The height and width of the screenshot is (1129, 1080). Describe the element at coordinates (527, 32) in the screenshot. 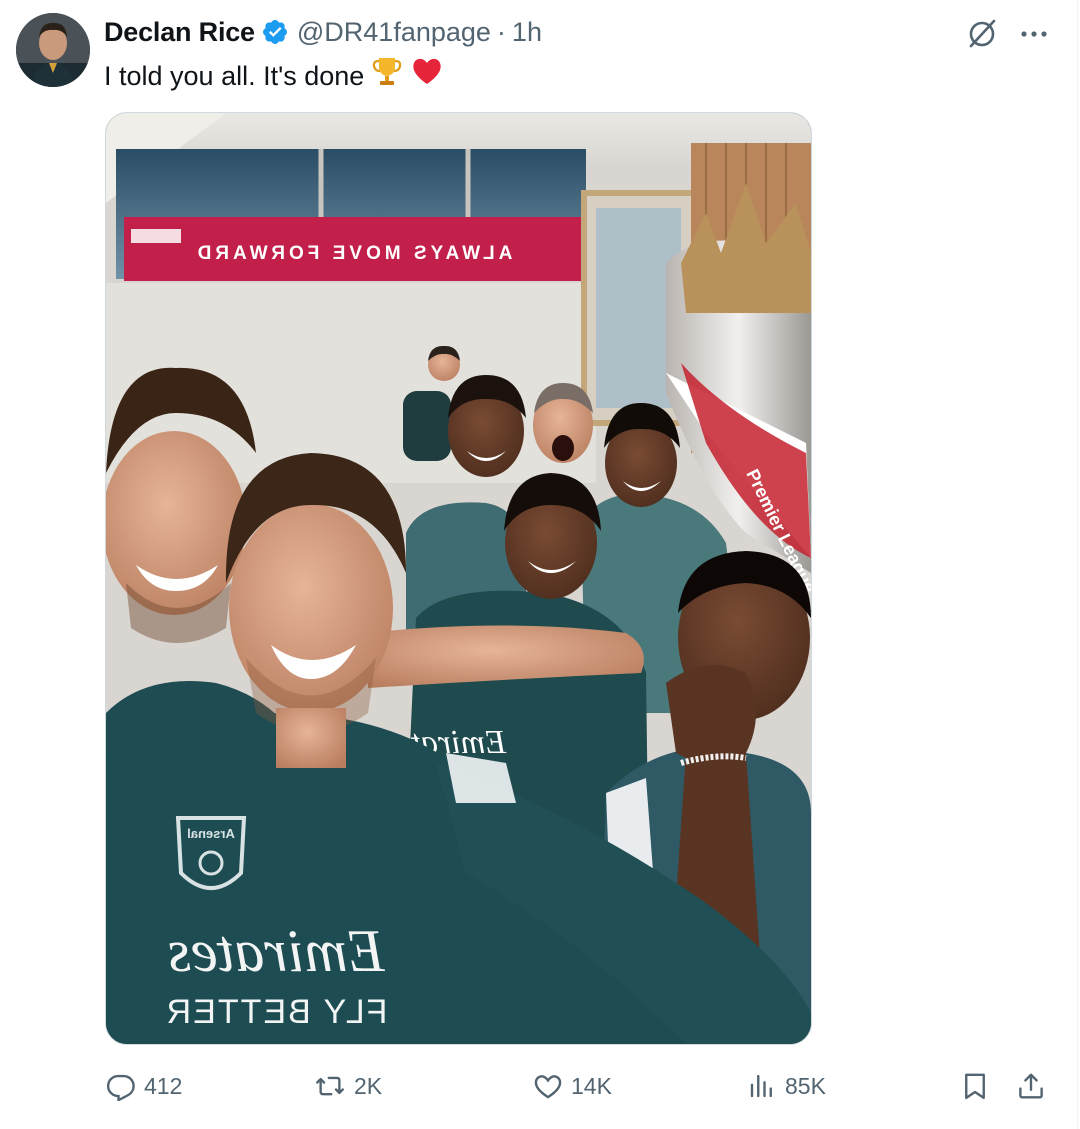

I see `timestamp: 1h` at that location.